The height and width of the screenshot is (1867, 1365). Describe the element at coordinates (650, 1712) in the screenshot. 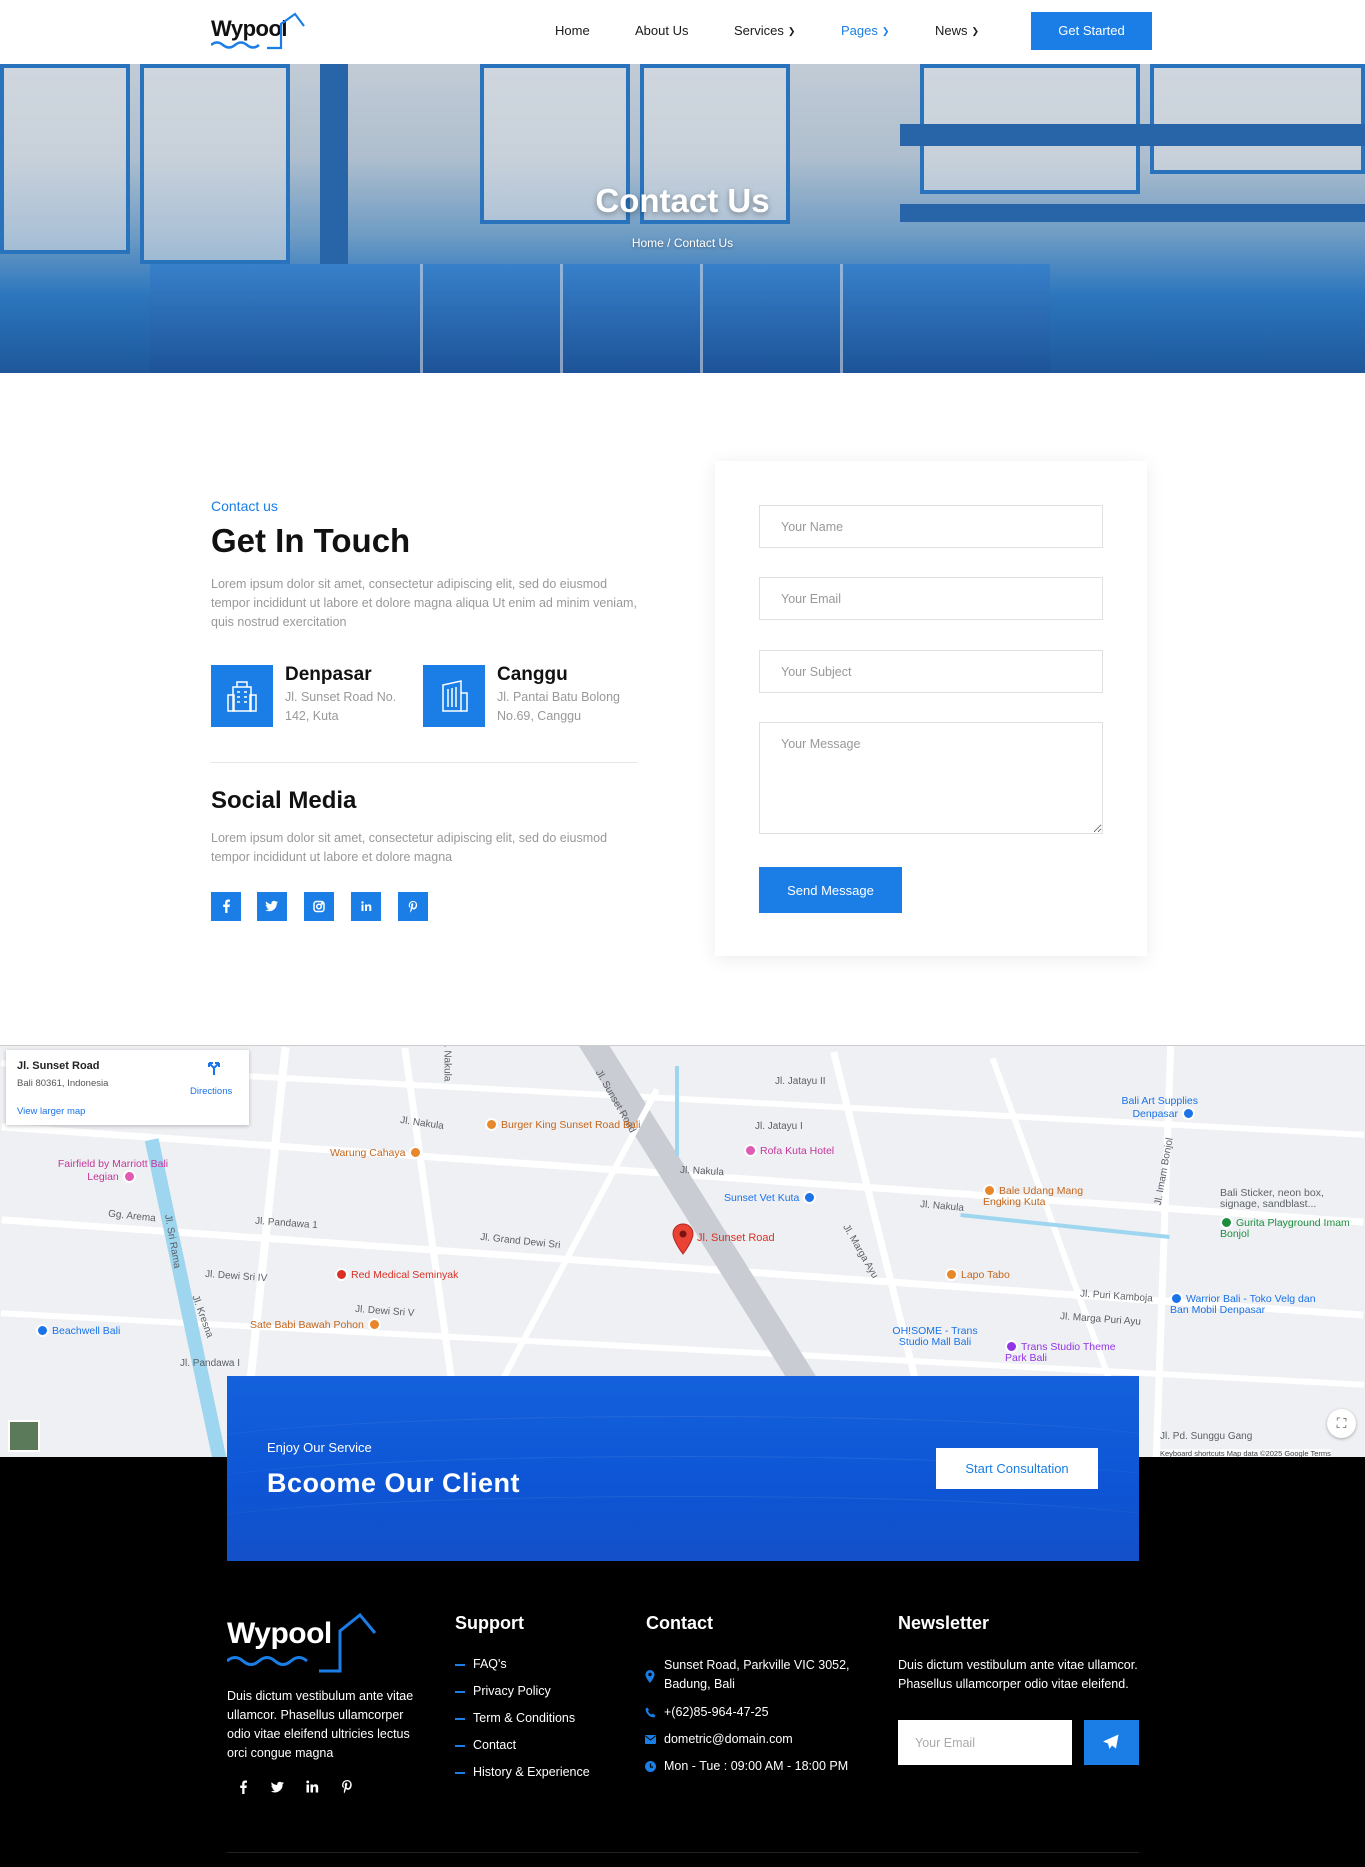

I see `phone-icon` at that location.